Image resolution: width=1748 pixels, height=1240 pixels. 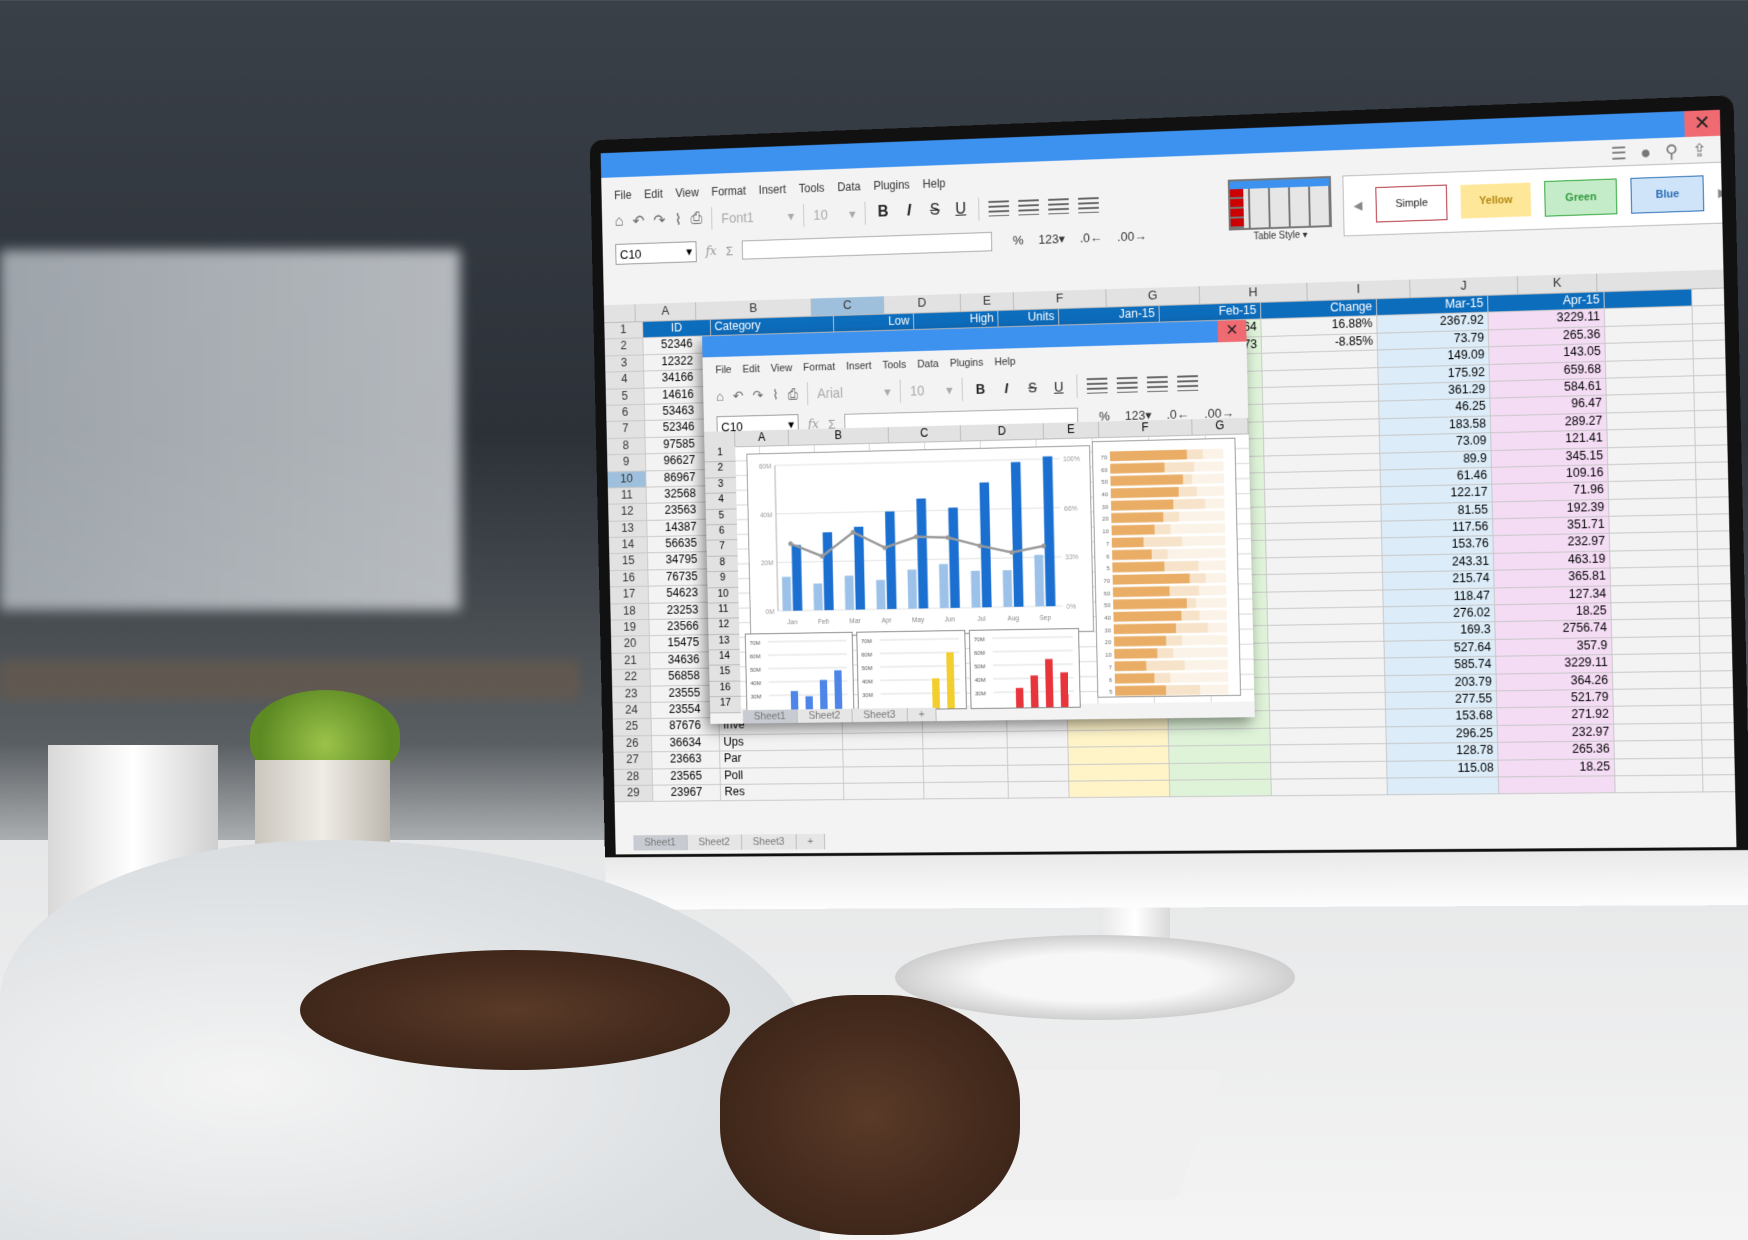 What do you see at coordinates (1089, 205) in the screenshot?
I see `align-justify-icon` at bounding box center [1089, 205].